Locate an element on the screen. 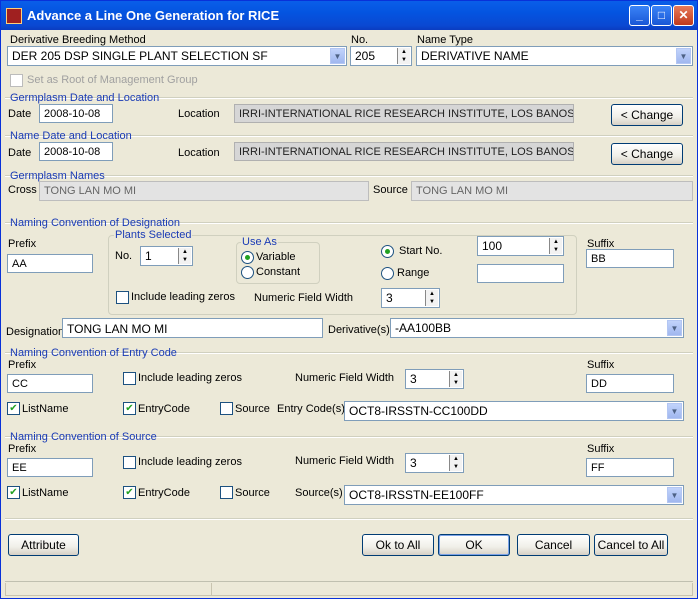  source-label: Source is located at coordinates (390, 190).